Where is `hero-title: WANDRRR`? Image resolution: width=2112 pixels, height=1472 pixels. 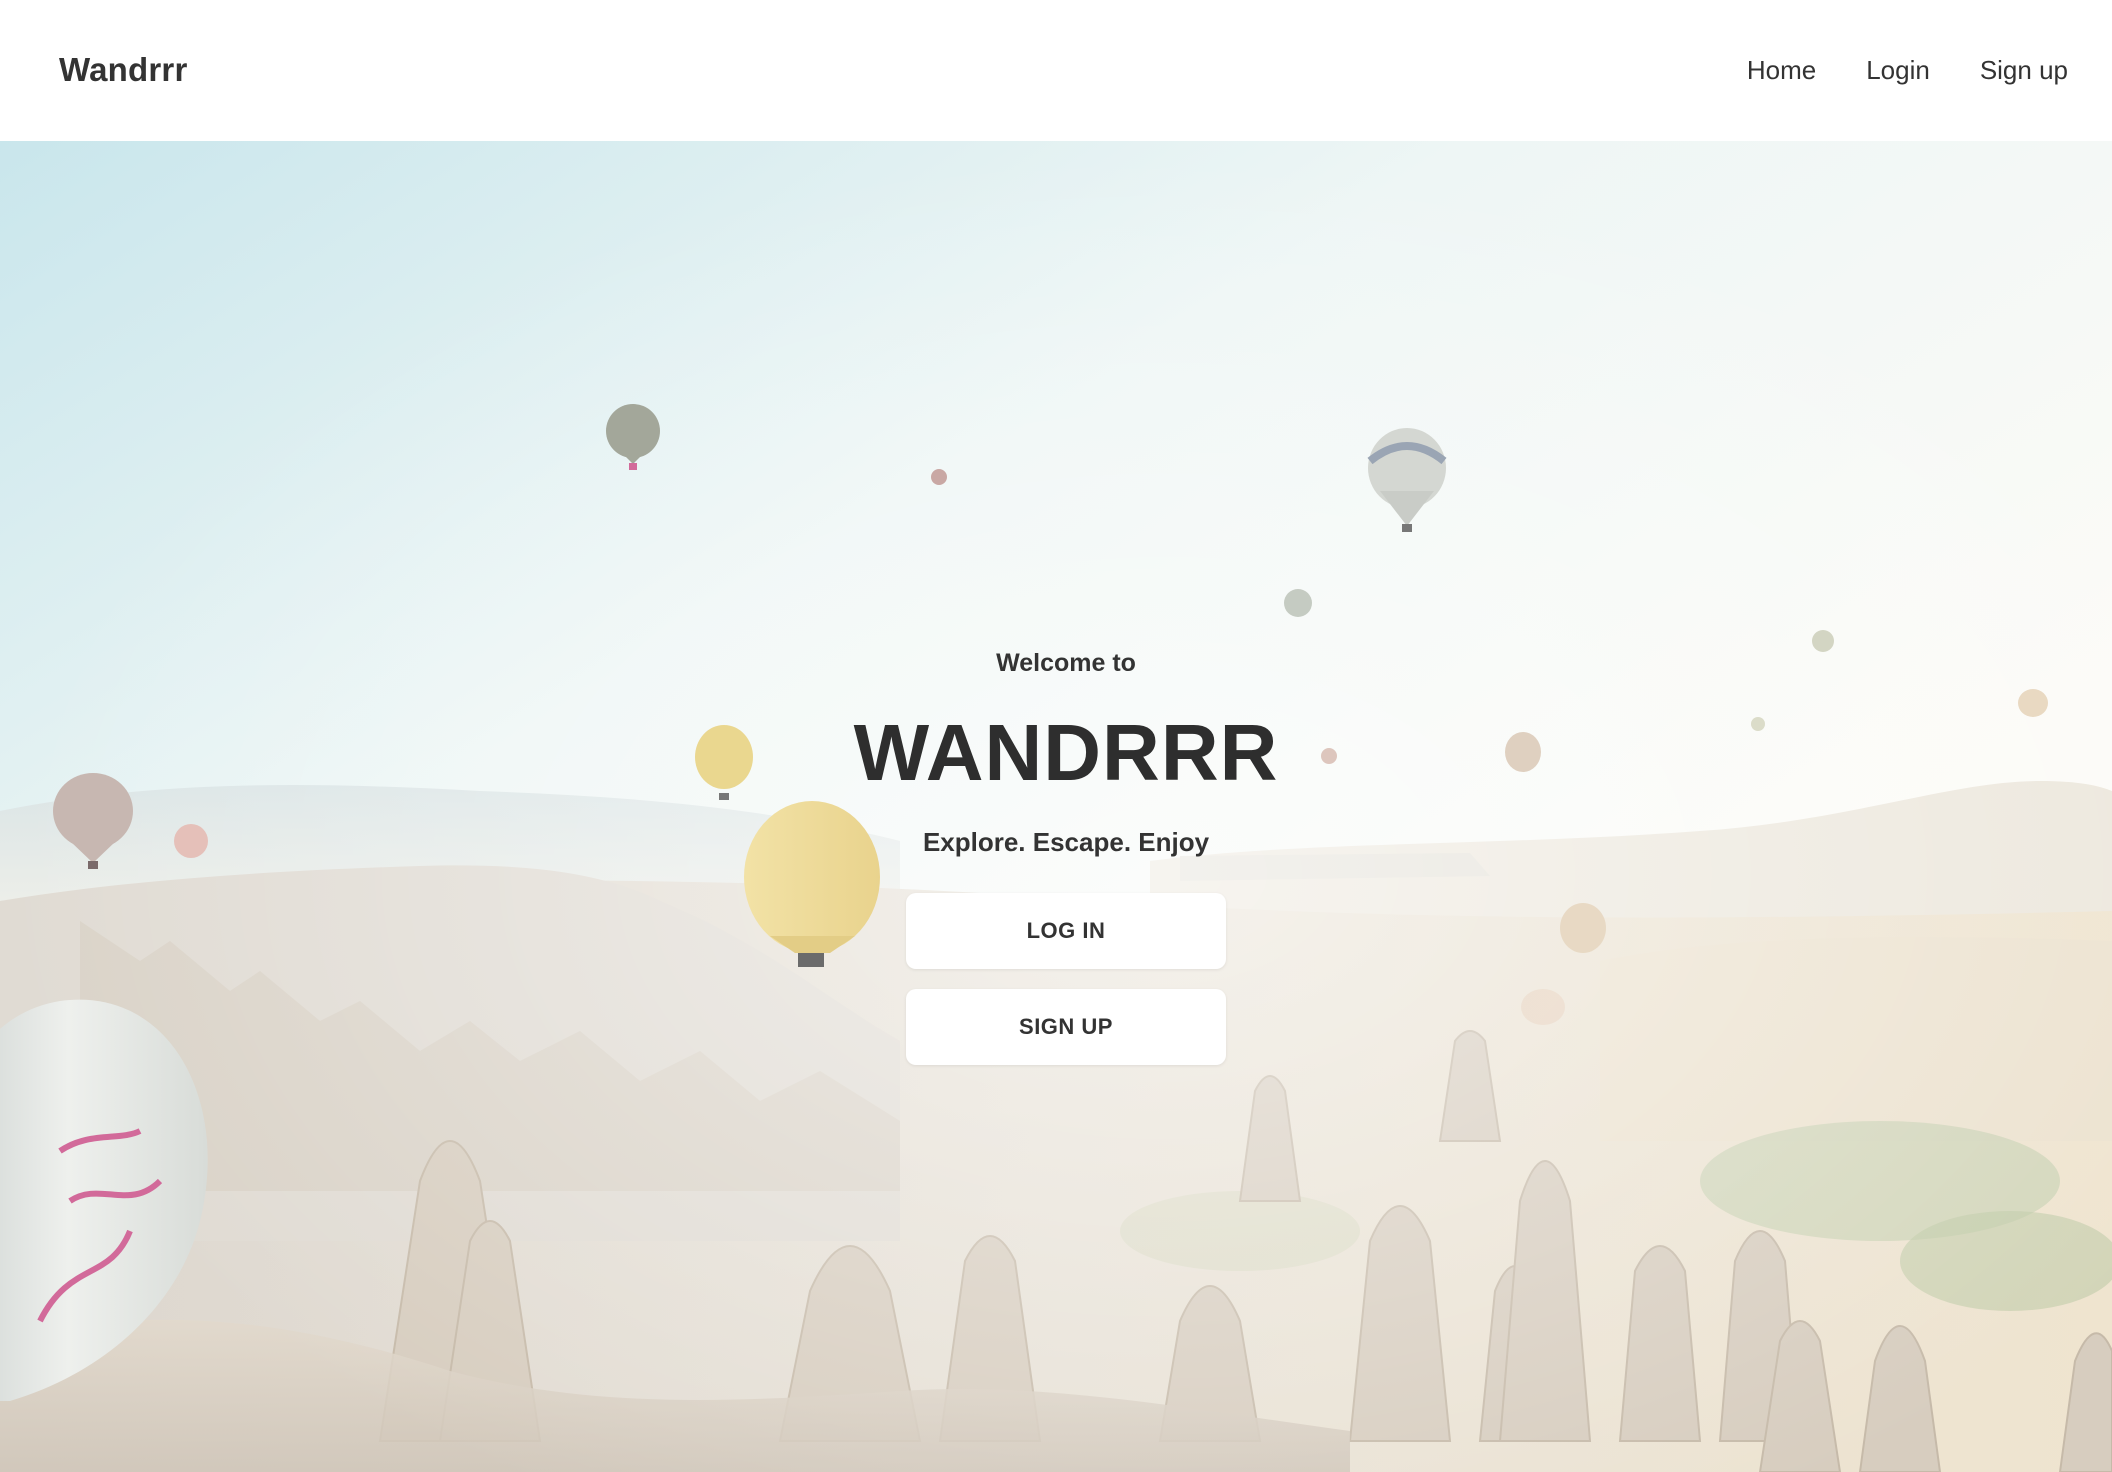 hero-title: WANDRRR is located at coordinates (1066, 752).